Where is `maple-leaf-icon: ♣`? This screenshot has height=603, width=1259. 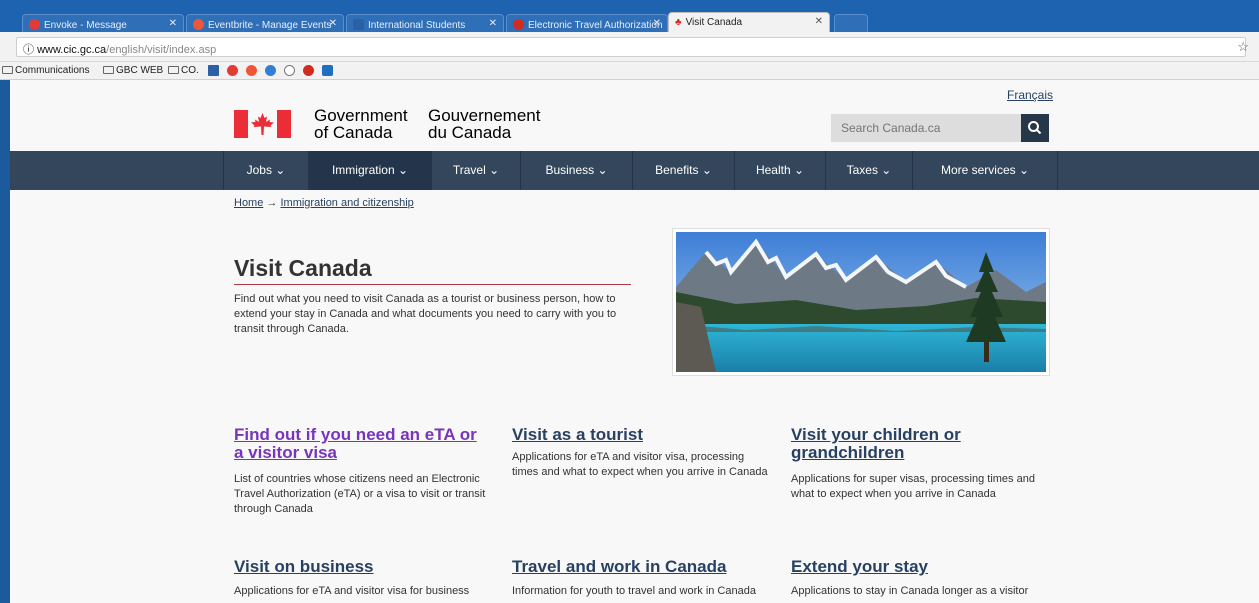 maple-leaf-icon: ♣ is located at coordinates (678, 22).